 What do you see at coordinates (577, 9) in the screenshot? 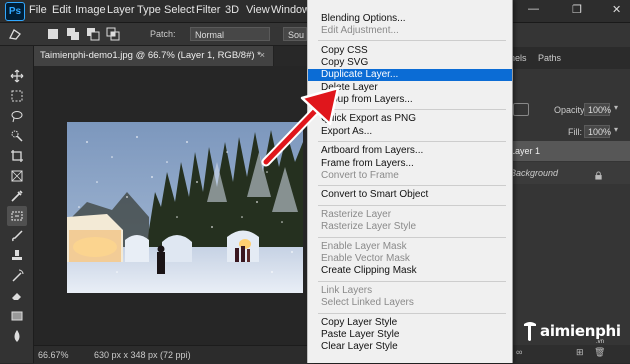
I see `restore-button: ❐` at bounding box center [577, 9].